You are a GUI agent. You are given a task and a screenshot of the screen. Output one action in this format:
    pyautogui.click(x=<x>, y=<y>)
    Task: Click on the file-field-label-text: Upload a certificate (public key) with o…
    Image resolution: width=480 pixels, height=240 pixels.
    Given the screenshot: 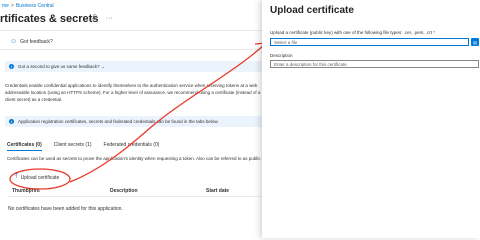 What is the action you would take?
    pyautogui.click(x=351, y=32)
    